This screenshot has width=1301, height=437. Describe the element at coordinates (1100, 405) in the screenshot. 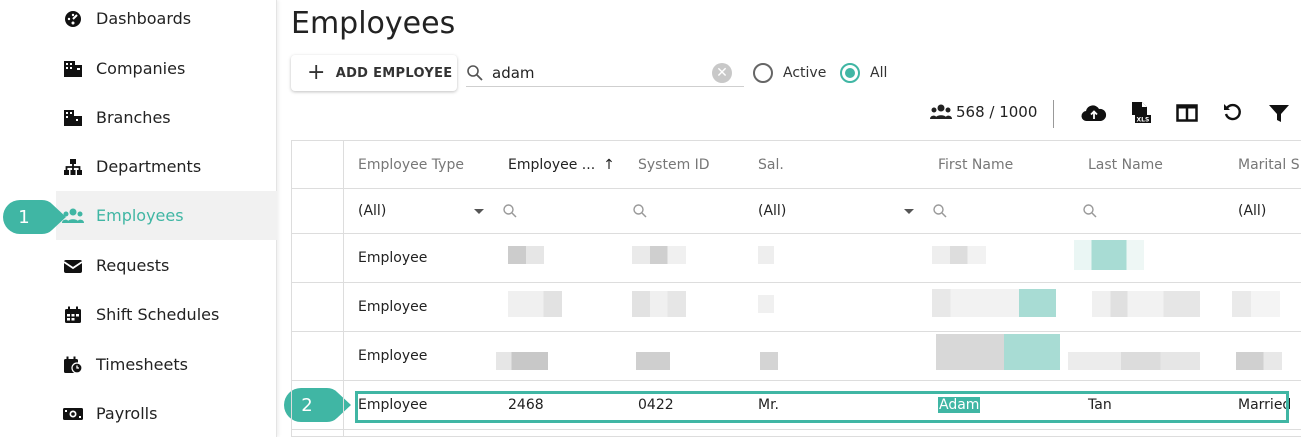

I see `cell-last-name: Tan` at that location.